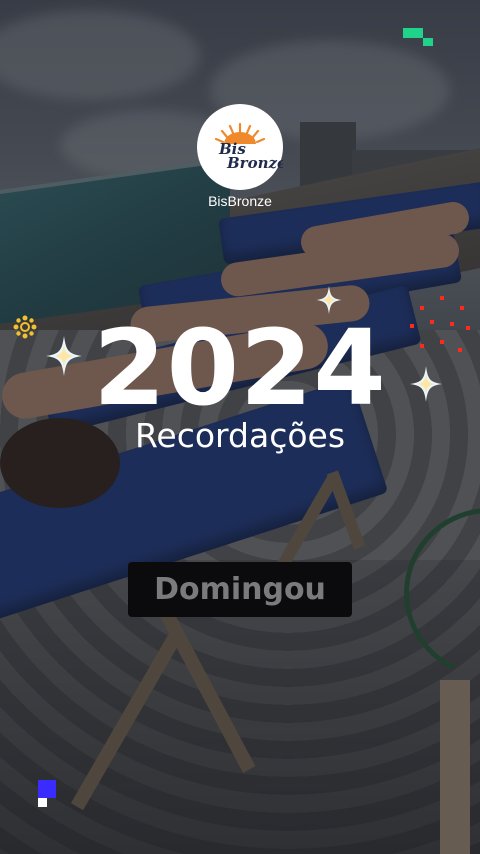 The image size is (480, 854). Describe the element at coordinates (240, 201) in the screenshot. I see `brand-name: BisBronze` at that location.